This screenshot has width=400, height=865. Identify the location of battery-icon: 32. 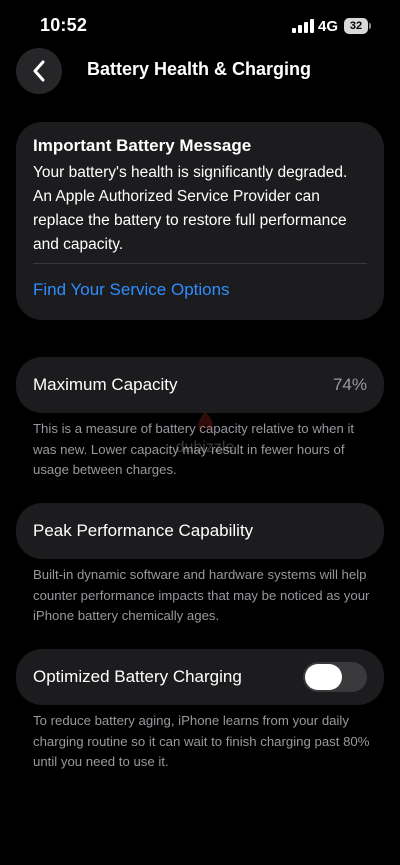
(358, 26).